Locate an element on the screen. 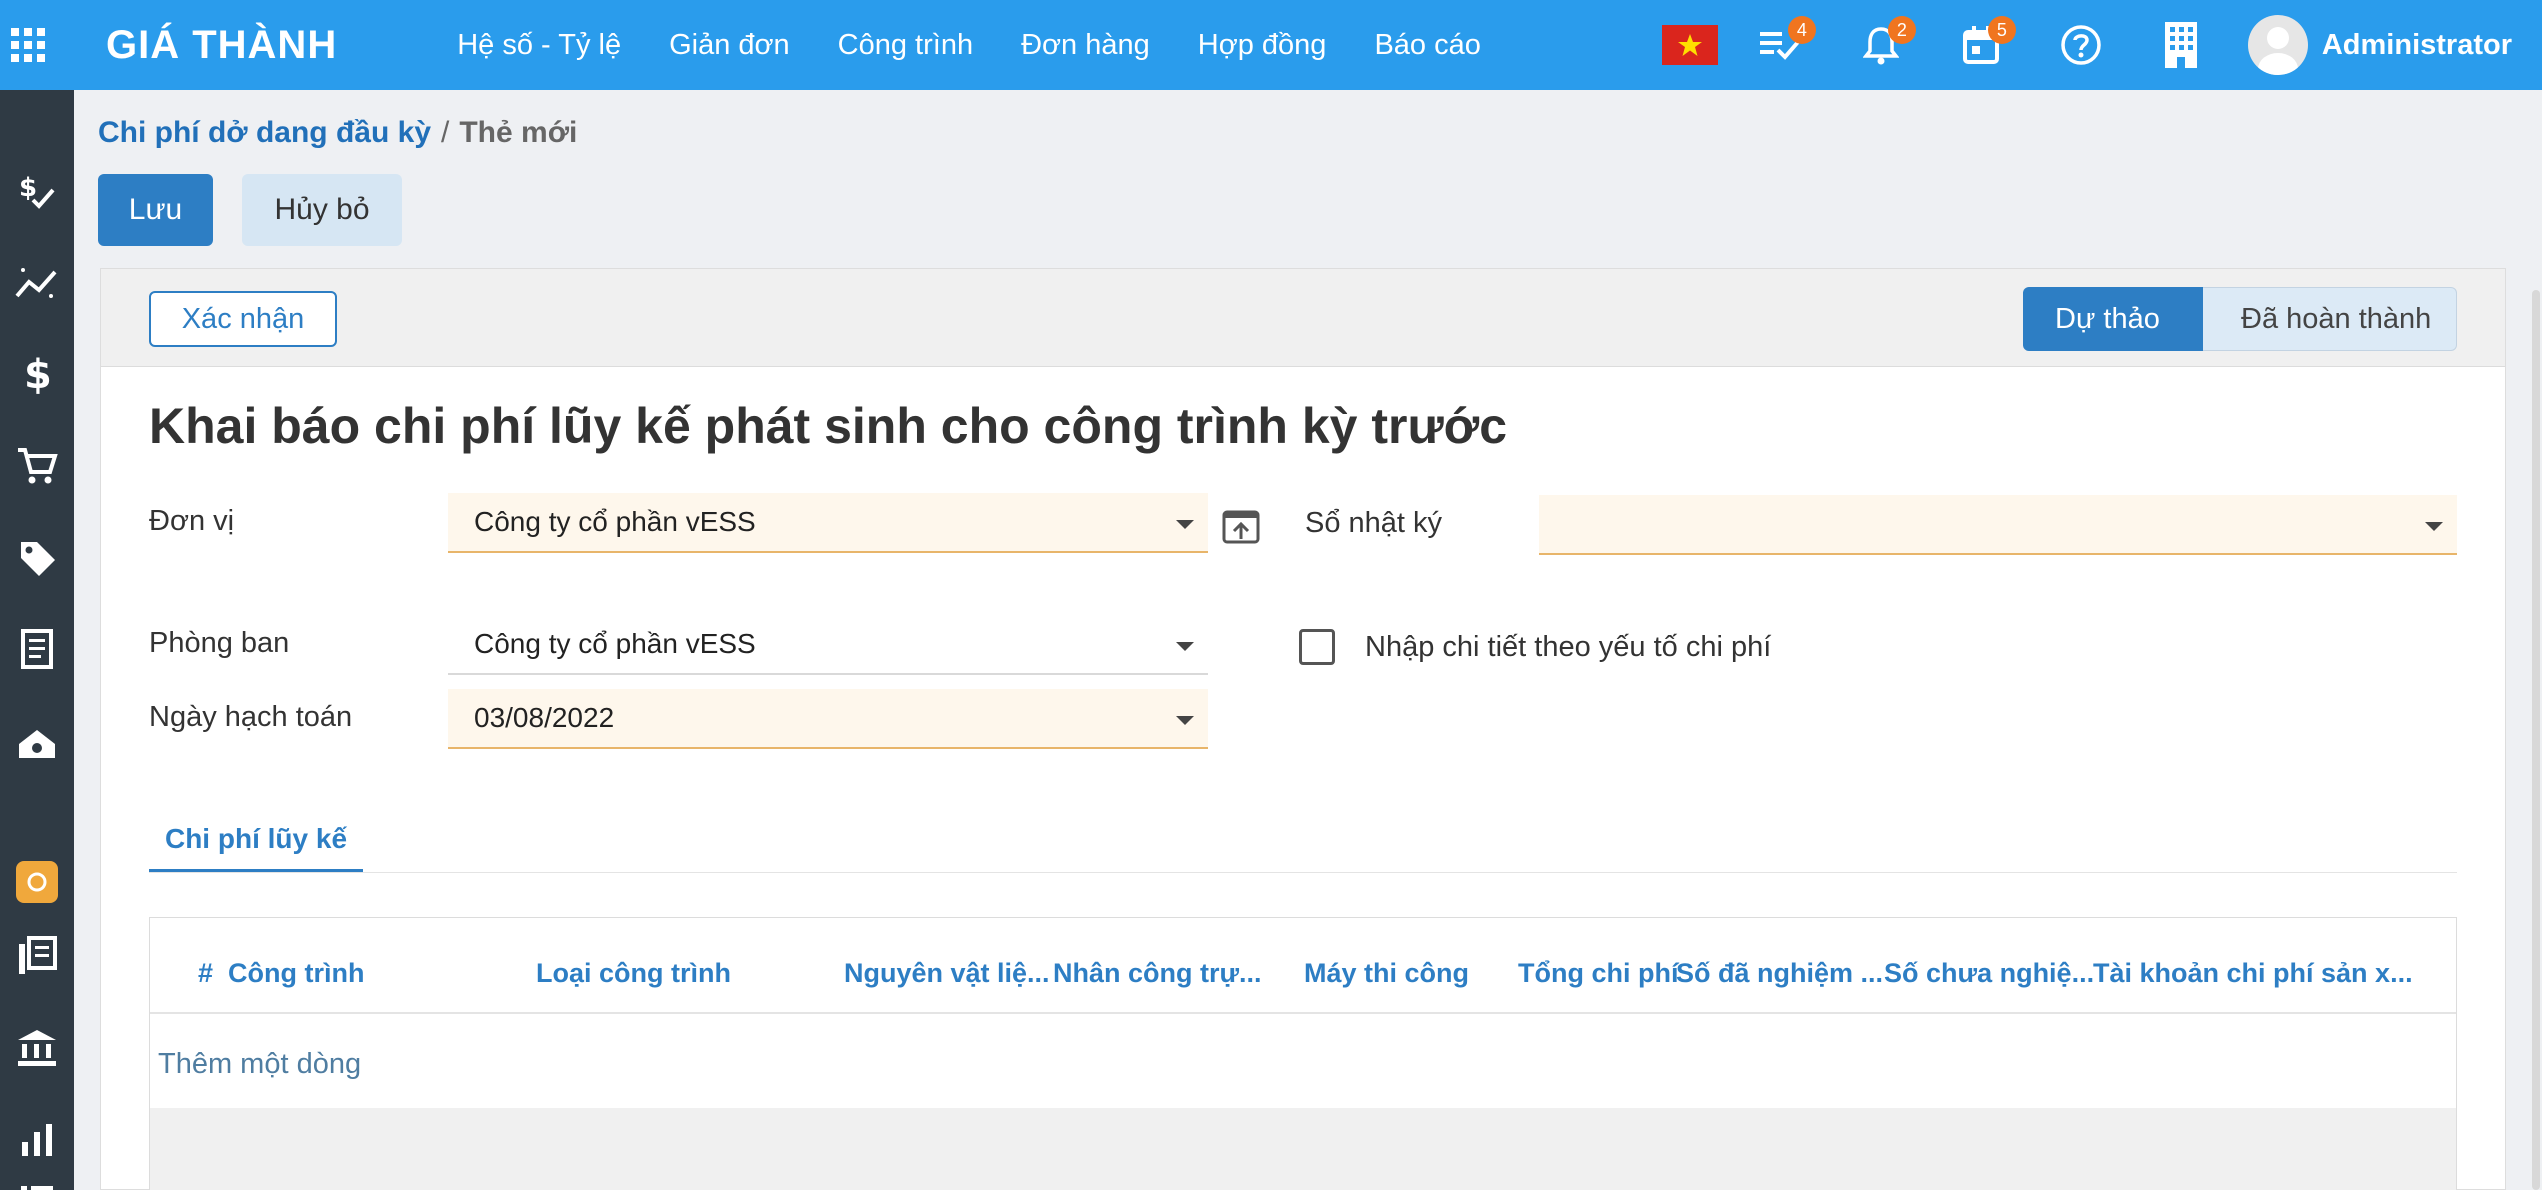  date-input: 03/08/2022 is located at coordinates (828, 719).